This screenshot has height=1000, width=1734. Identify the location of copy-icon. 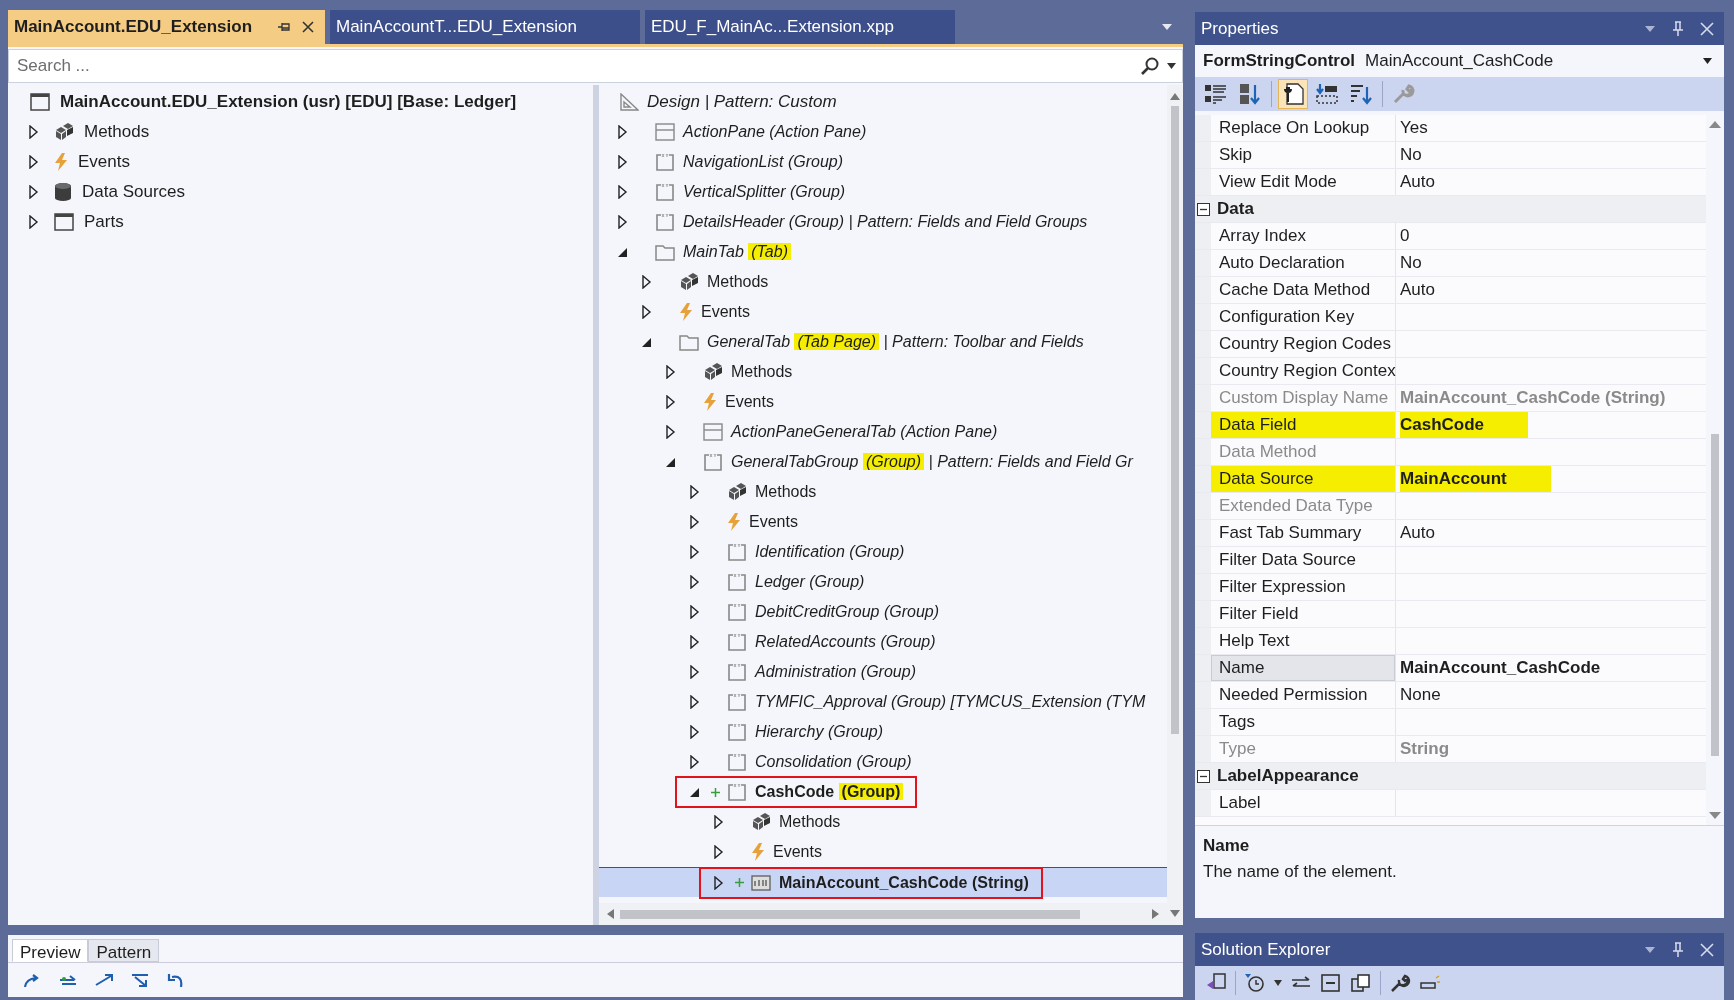
(1361, 983).